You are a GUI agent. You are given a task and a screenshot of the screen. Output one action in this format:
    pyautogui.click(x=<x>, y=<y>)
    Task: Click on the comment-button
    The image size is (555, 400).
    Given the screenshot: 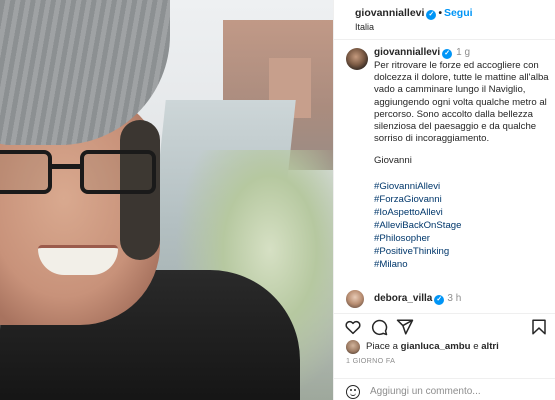 What is the action you would take?
    pyautogui.click(x=379, y=327)
    